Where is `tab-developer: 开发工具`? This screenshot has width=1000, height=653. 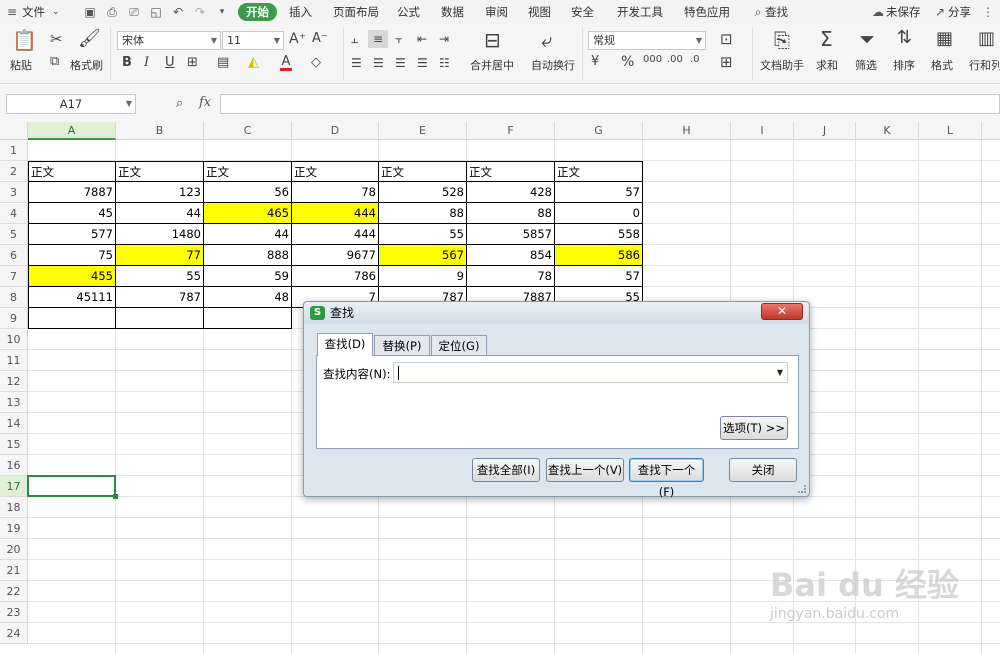
tab-developer: 开发工具 is located at coordinates (640, 12).